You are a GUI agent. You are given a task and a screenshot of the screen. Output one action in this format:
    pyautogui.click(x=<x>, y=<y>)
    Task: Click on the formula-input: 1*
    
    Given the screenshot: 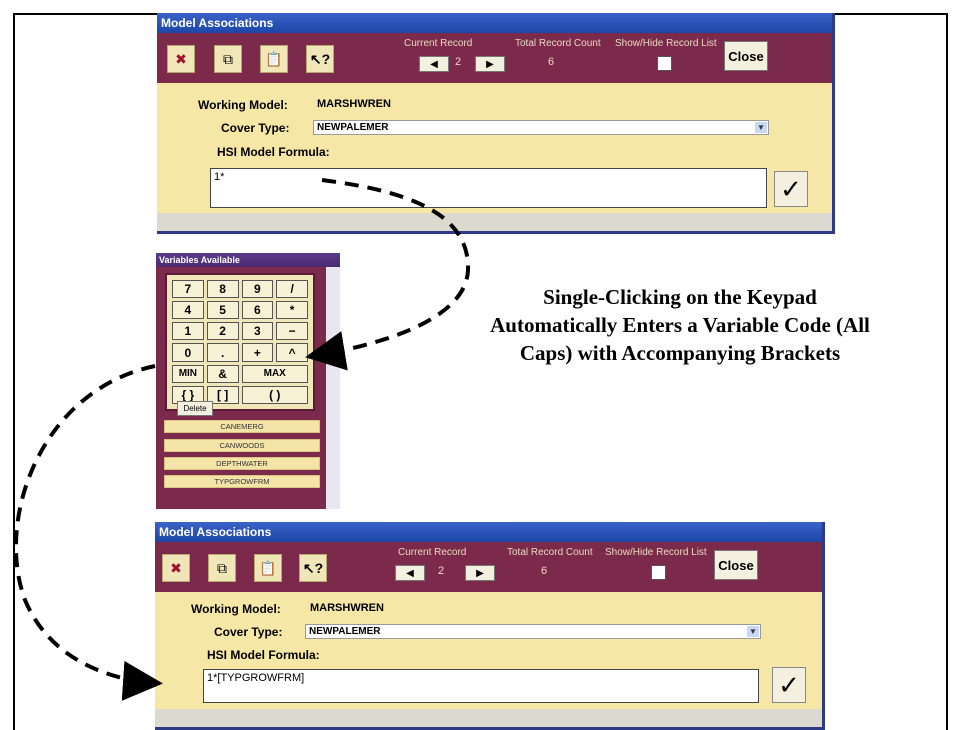 What is the action you would take?
    pyautogui.click(x=488, y=188)
    